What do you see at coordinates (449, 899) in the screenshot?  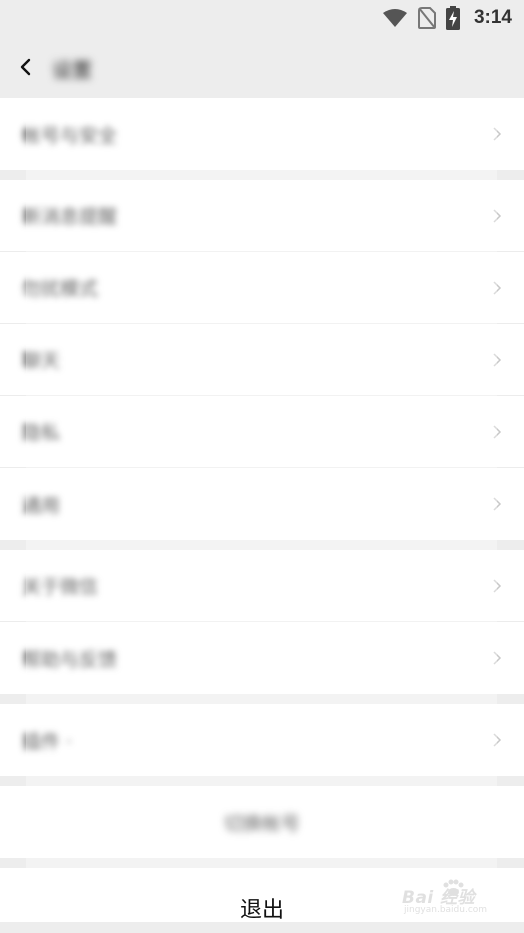 I see `watermark: Bai 经验 jingyan.baidu.com` at bounding box center [449, 899].